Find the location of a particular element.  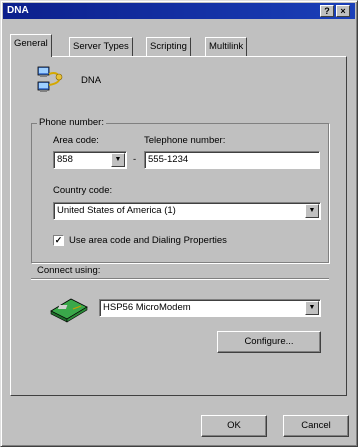

area-code-value: 858 is located at coordinates (65, 159).